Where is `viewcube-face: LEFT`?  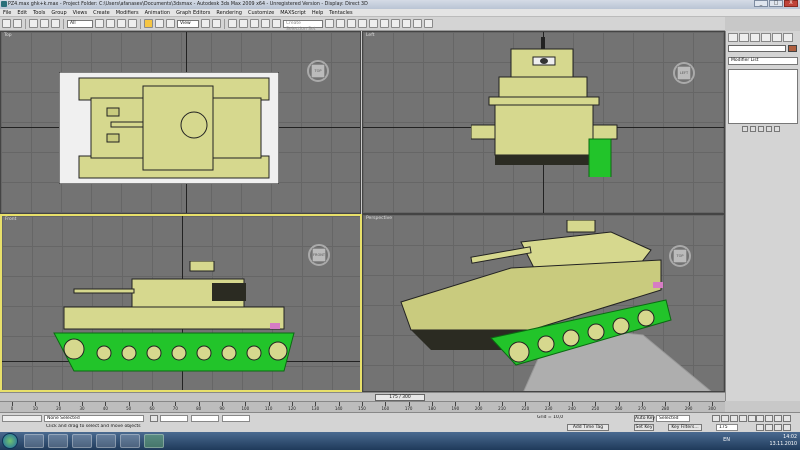
viewcube-face: LEFT is located at coordinates (684, 73).